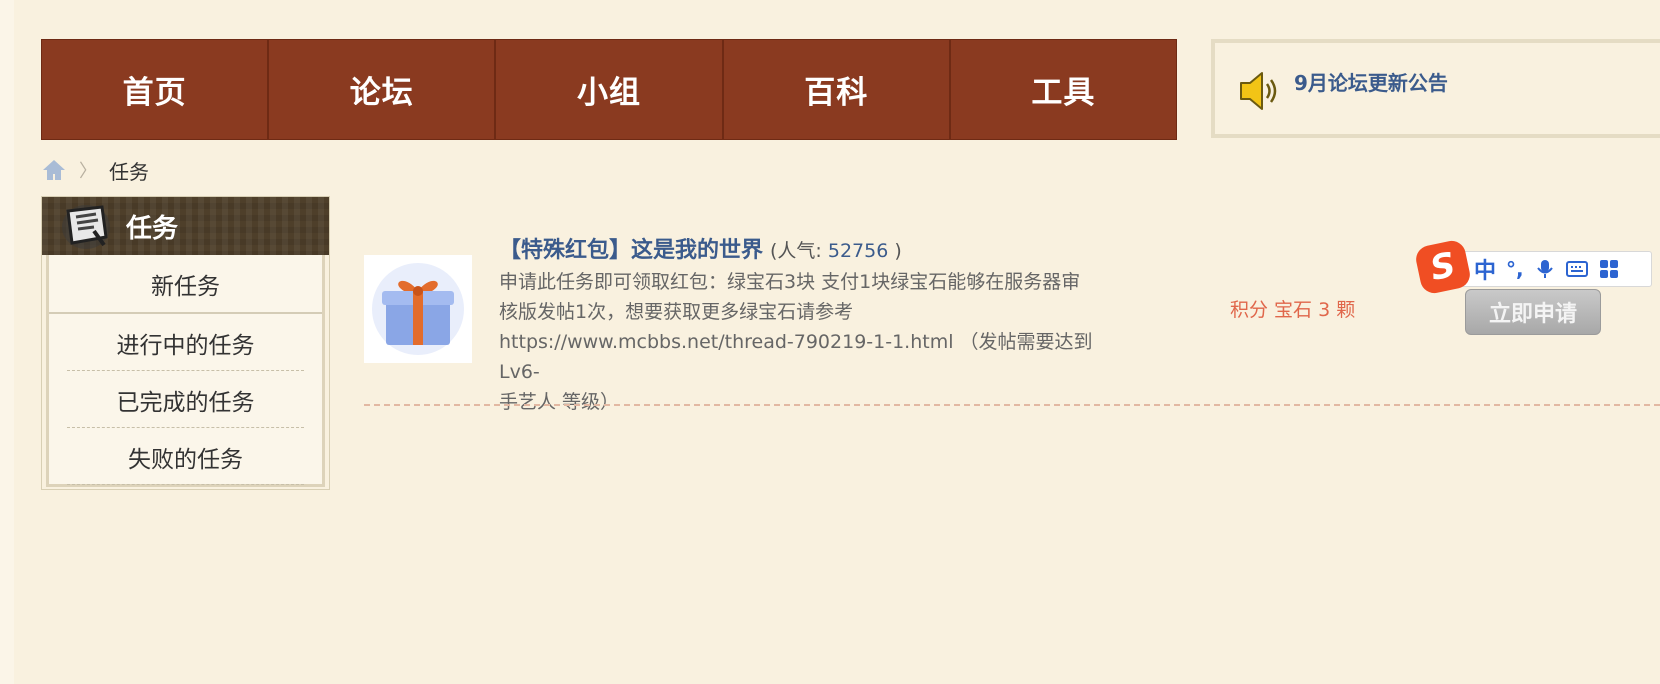 This screenshot has height=684, width=1660. Describe the element at coordinates (129, 171) in the screenshot. I see `breadcrumb-current: 任务` at that location.